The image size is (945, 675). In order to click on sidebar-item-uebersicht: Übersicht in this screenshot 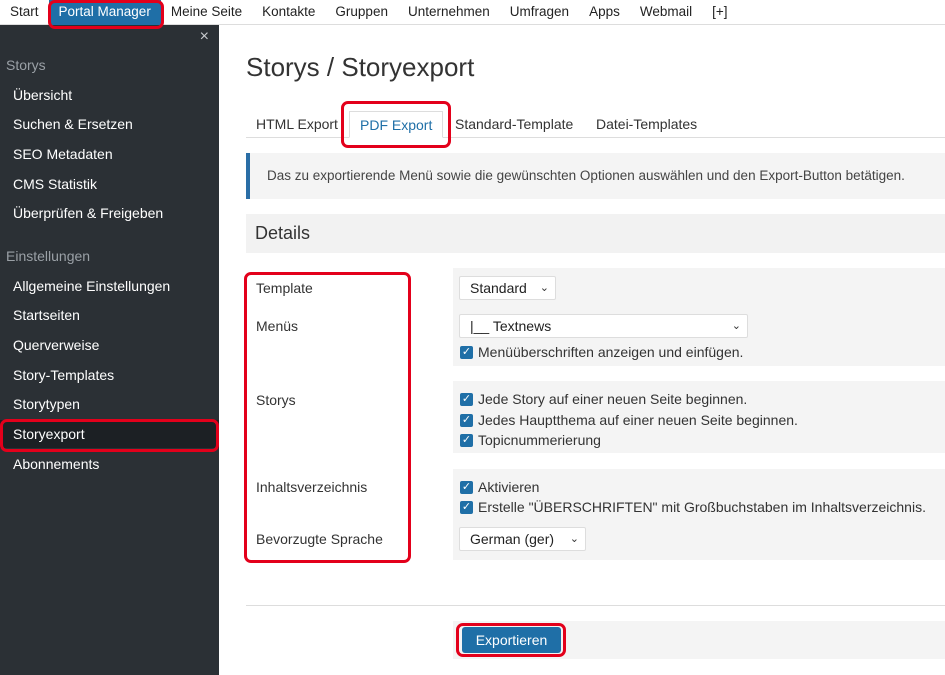, I will do `click(109, 95)`.